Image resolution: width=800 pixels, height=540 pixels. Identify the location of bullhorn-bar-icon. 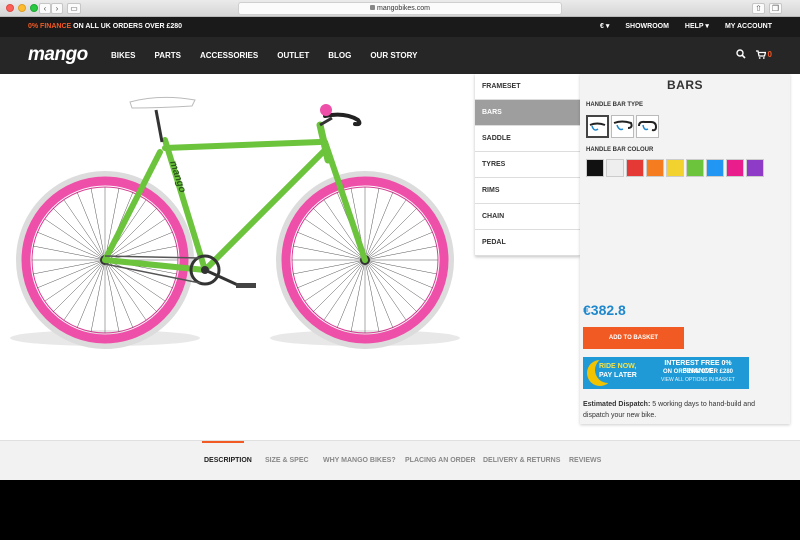
(623, 125).